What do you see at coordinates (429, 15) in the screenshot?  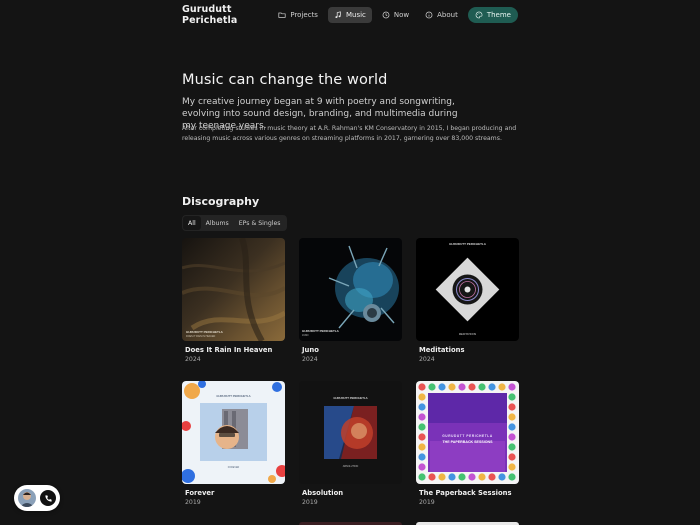 I see `info-icon` at bounding box center [429, 15].